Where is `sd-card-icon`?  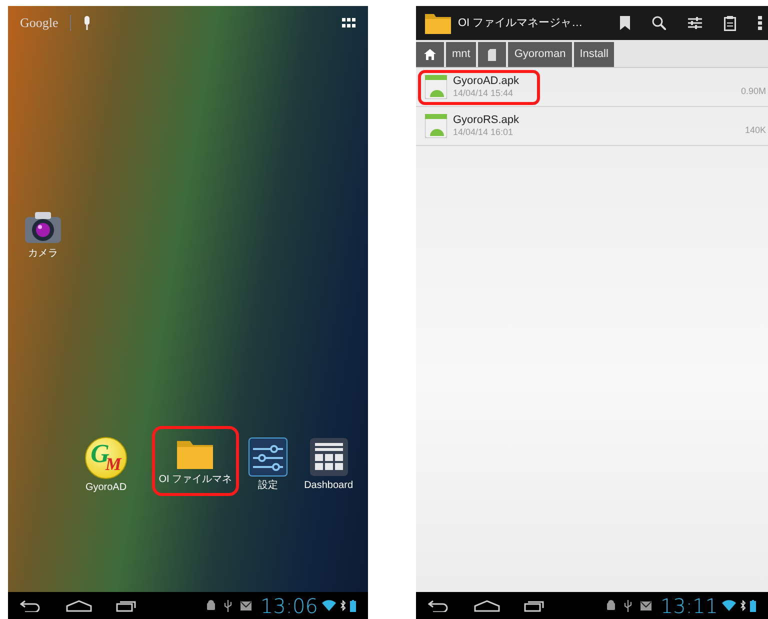
sd-card-icon is located at coordinates (492, 54).